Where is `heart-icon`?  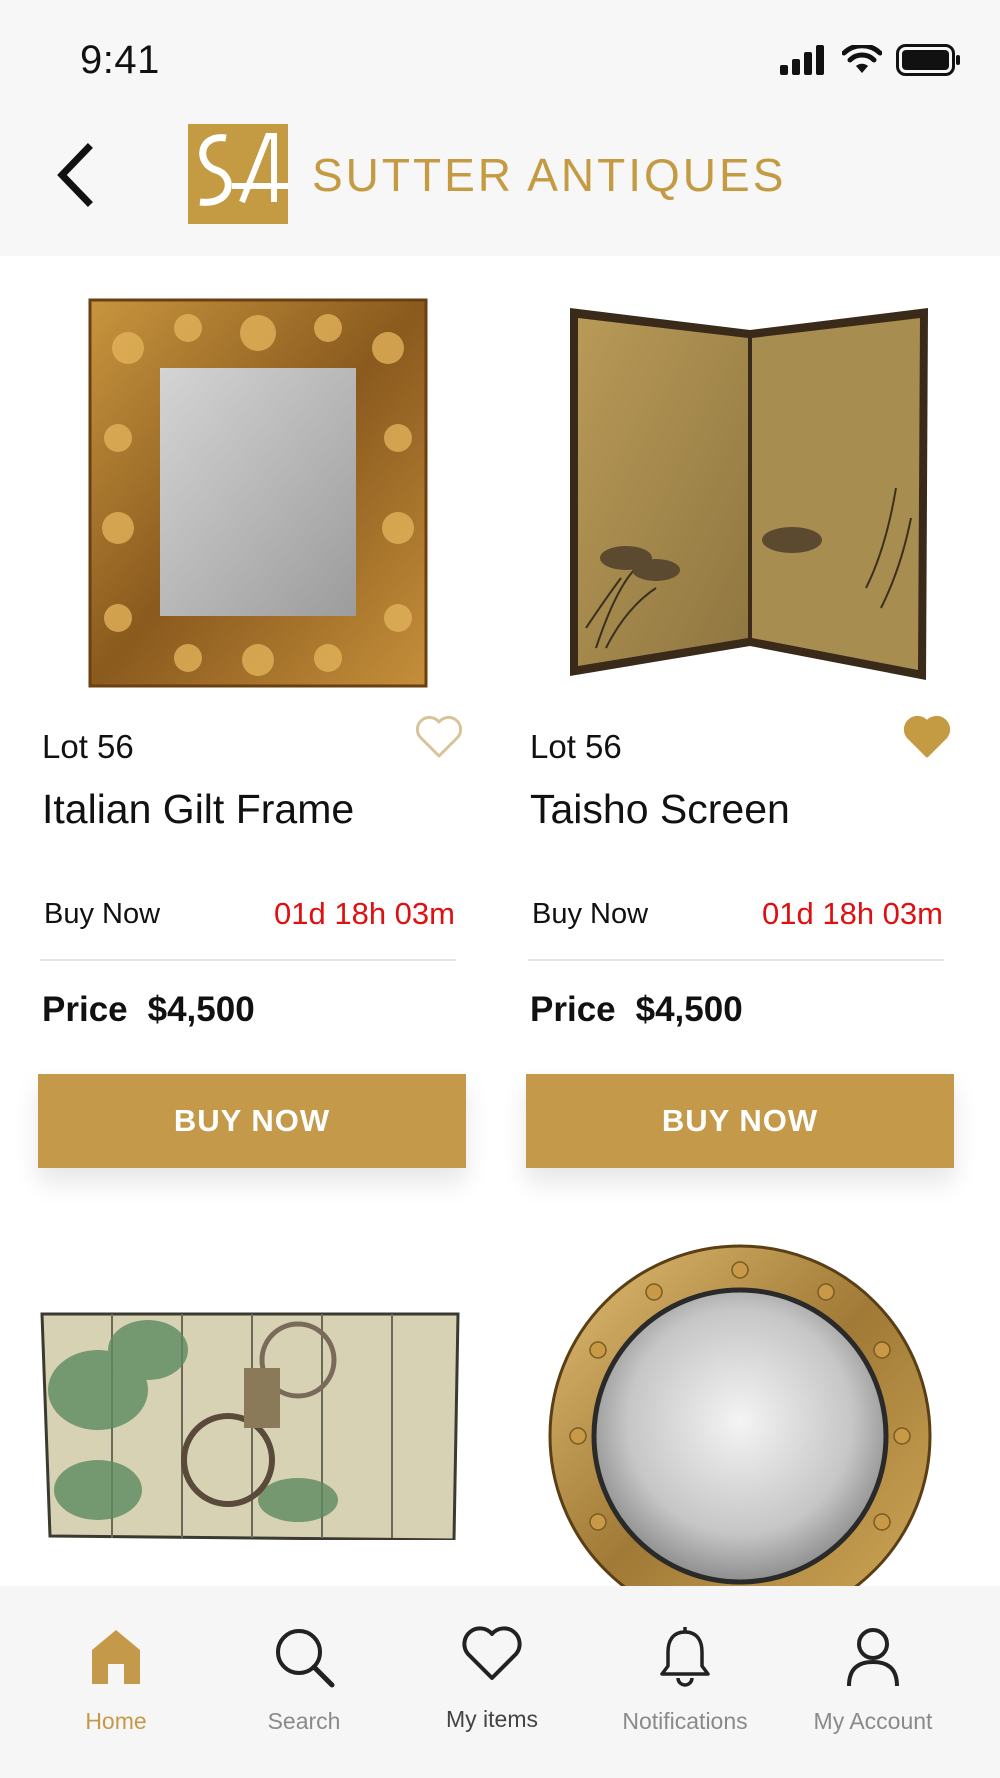
heart-icon is located at coordinates (492, 1653).